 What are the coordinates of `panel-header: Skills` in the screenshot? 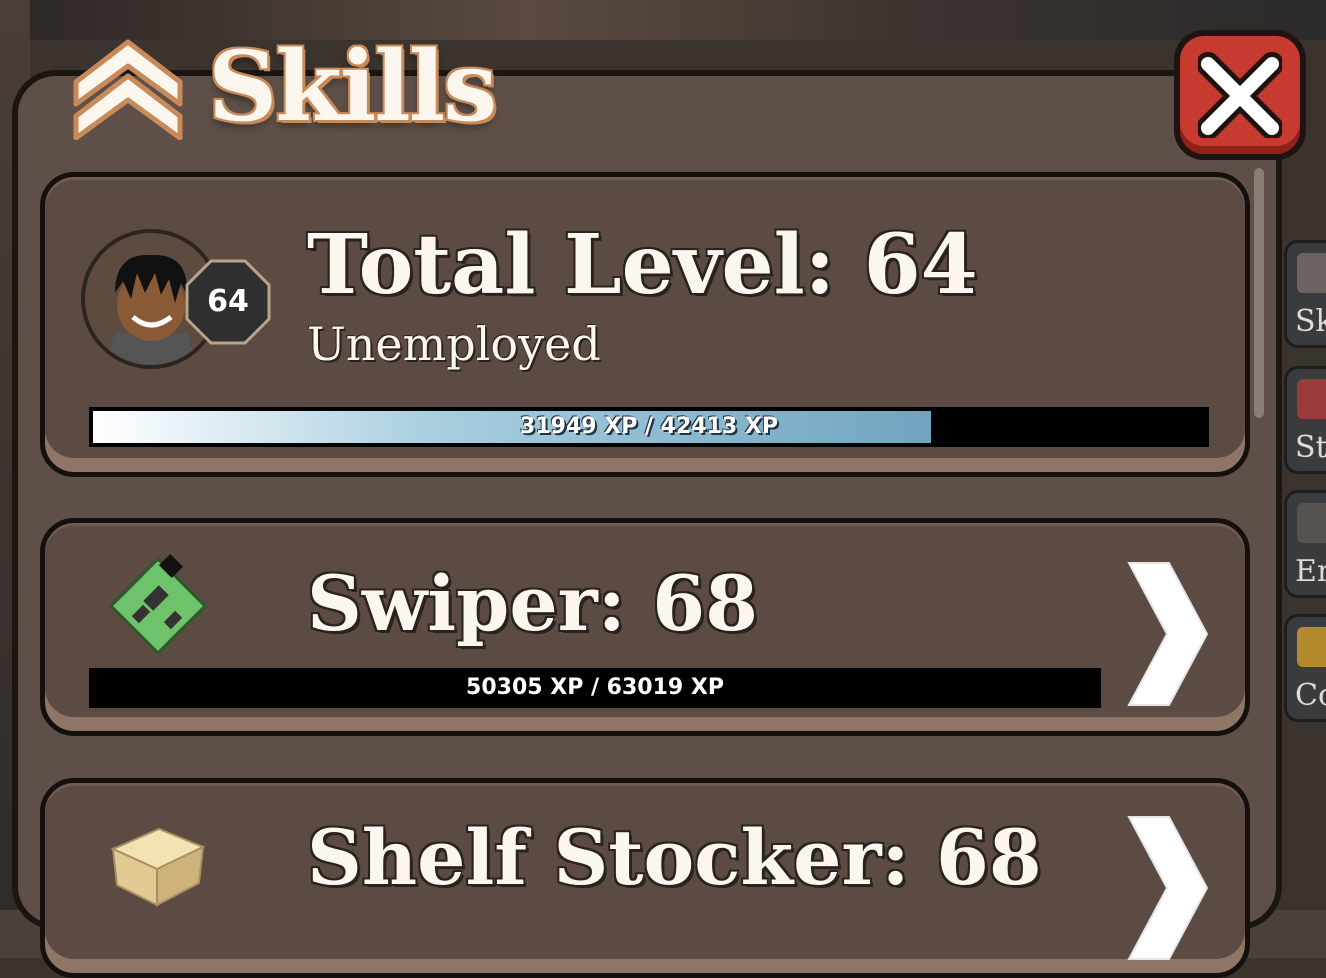 It's located at (288, 85).